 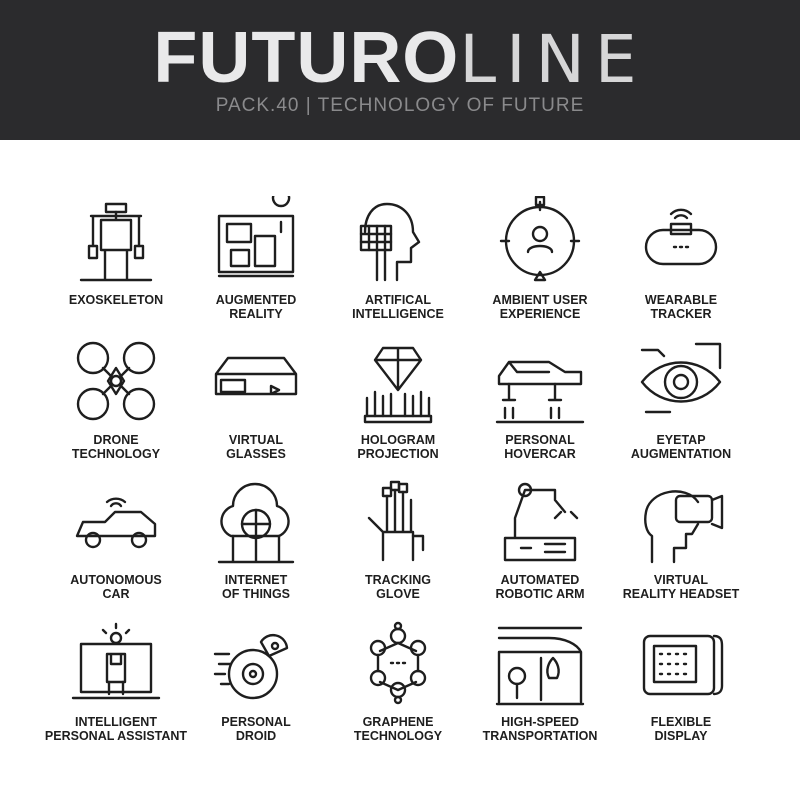 What do you see at coordinates (540, 392) in the screenshot?
I see `hovercar-icon` at bounding box center [540, 392].